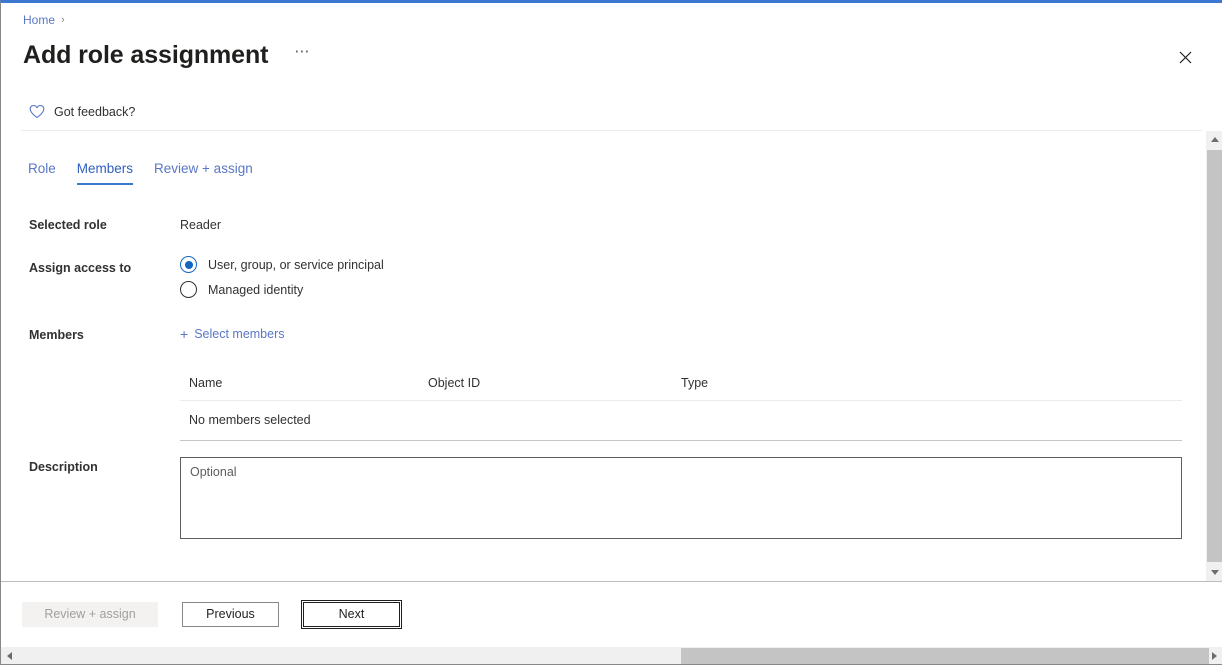 The height and width of the screenshot is (665, 1222). Describe the element at coordinates (200, 225) in the screenshot. I see `selected-role-value: Reader` at that location.